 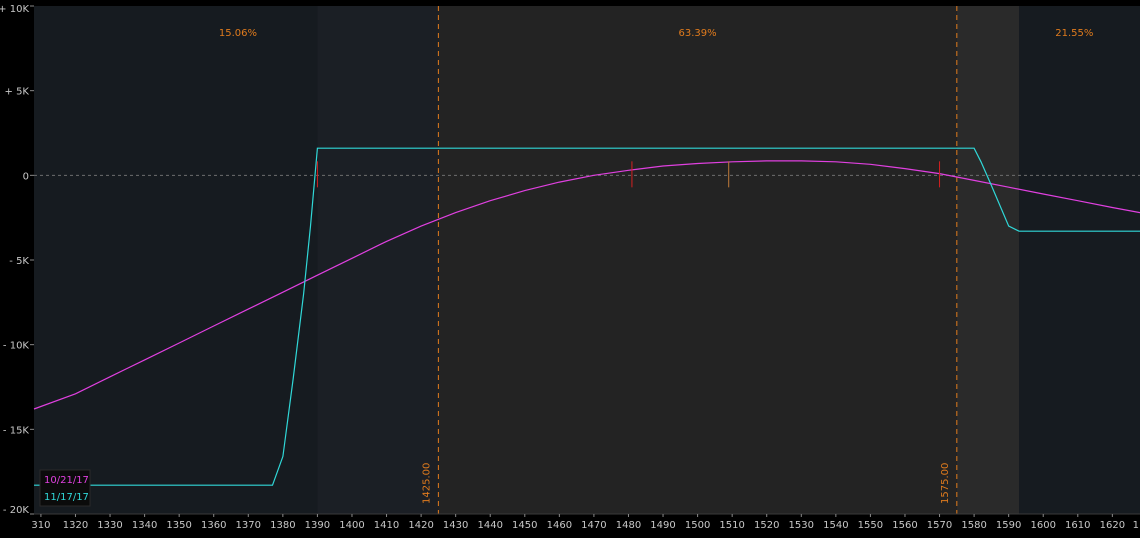 I want to click on y-tick-label: - 10K, so click(x=16, y=346).